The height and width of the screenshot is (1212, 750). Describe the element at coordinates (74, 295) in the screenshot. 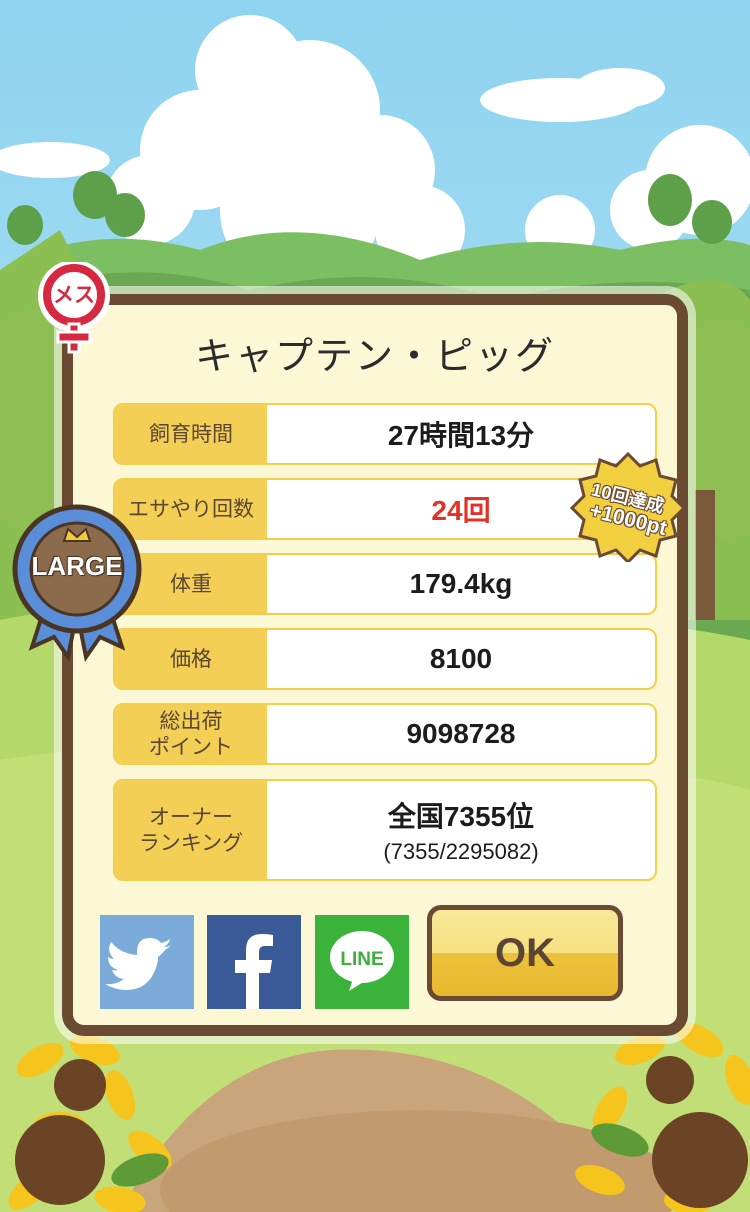

I see `gender-label: メス` at that location.